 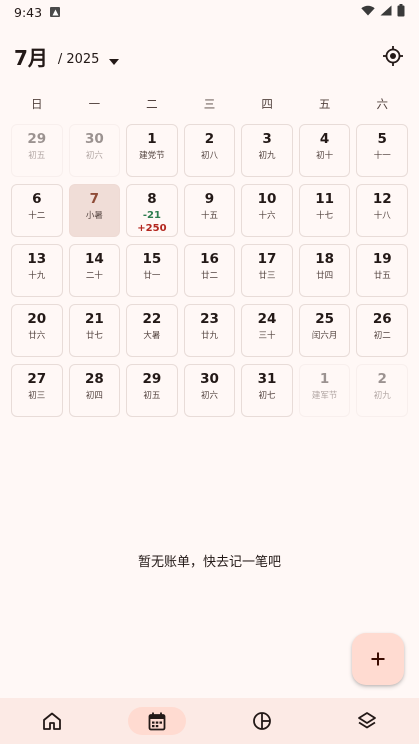 I want to click on weekday-header: 日 一 二 三 四 五 六, so click(x=209, y=106).